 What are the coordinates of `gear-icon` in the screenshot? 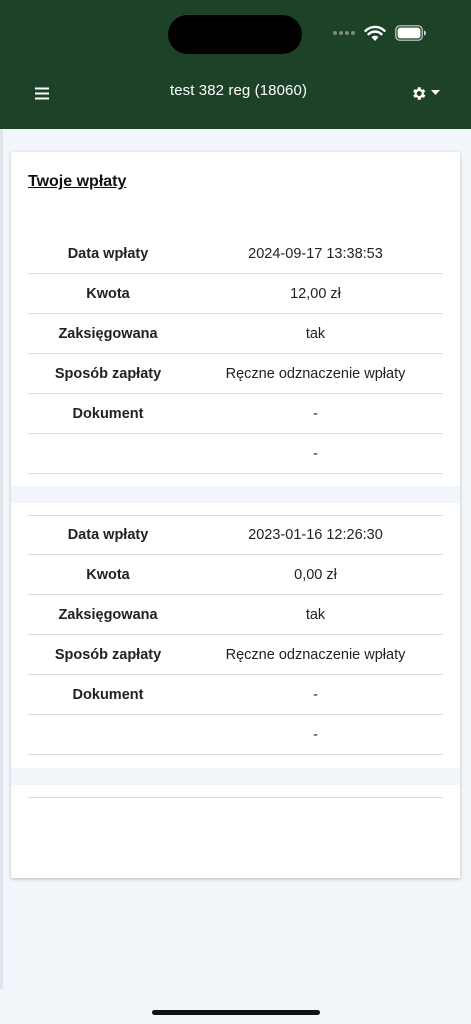 It's located at (419, 93).